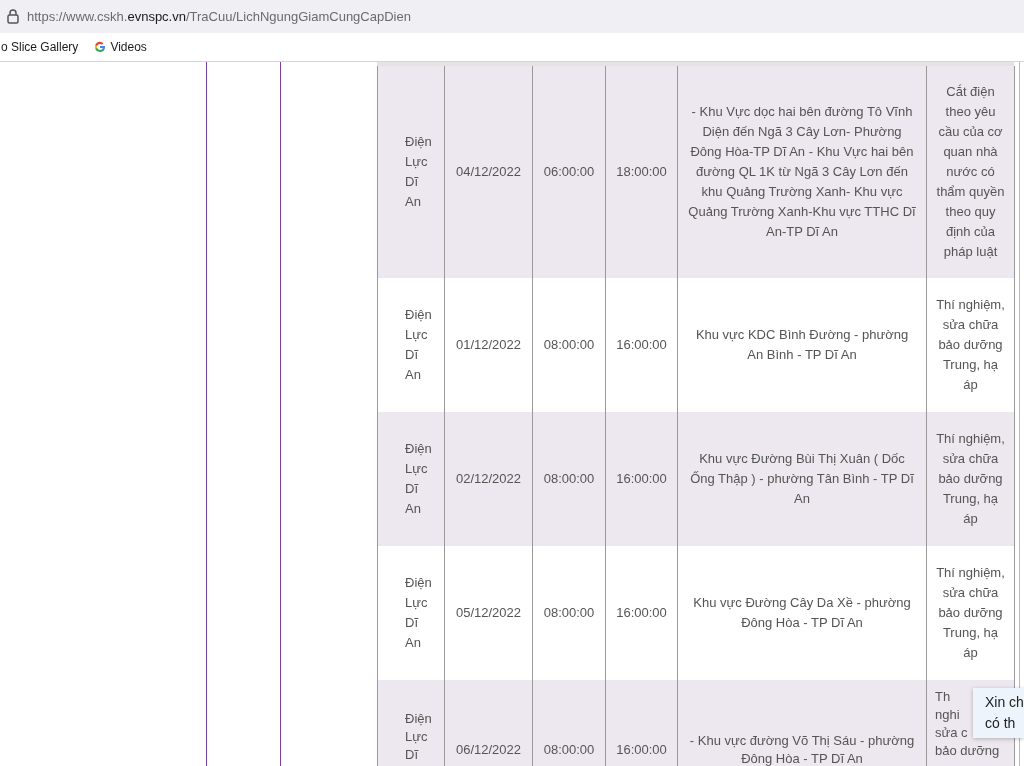 The image size is (1024, 766). I want to click on reason-text: nghi, so click(947, 715).